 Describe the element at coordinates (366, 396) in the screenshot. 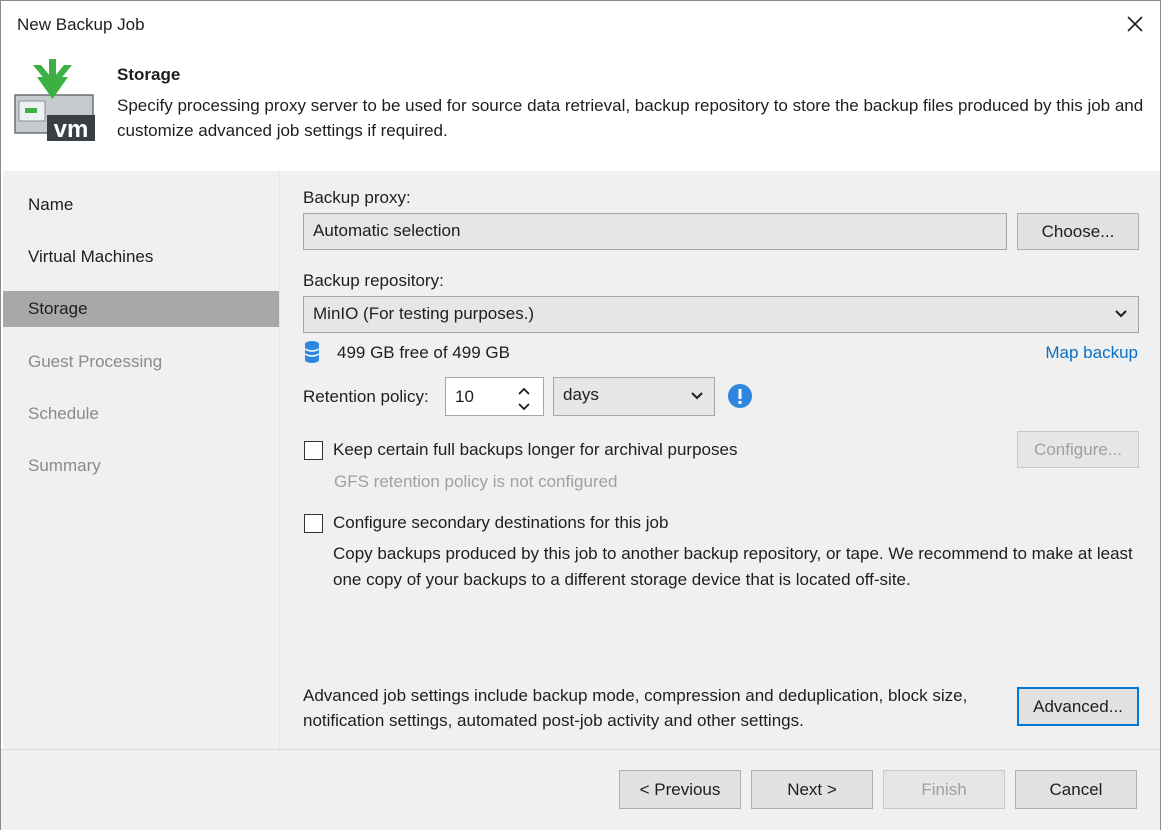

I see `retention-policy-label: Retention policy:` at that location.